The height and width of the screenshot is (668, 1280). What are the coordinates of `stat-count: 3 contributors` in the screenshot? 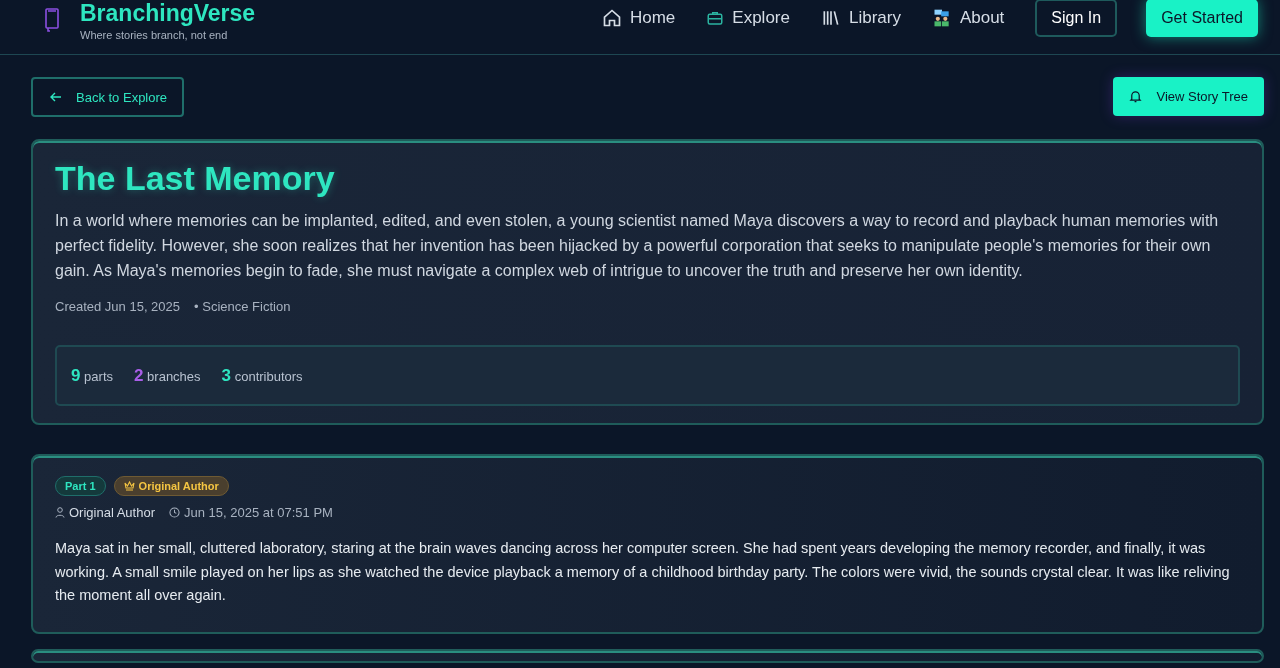 It's located at (262, 375).